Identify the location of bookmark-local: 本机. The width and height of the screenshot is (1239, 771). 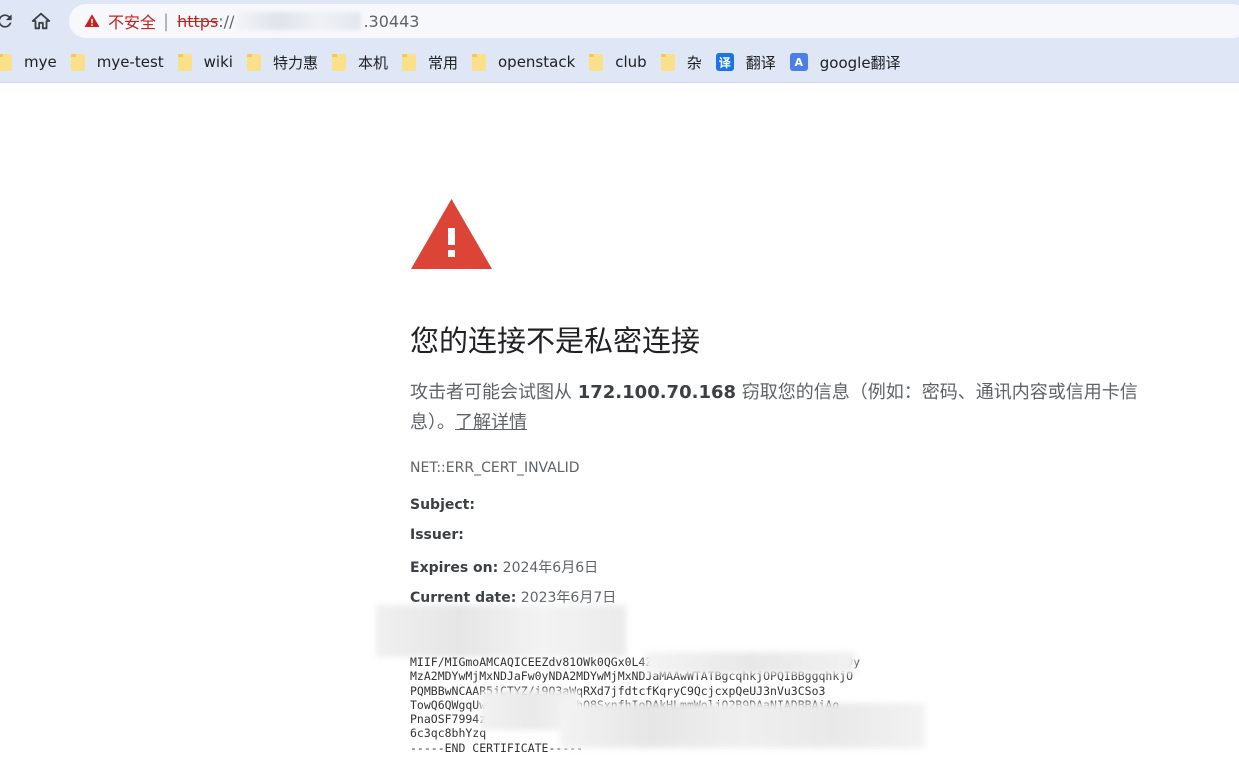
(366, 62).